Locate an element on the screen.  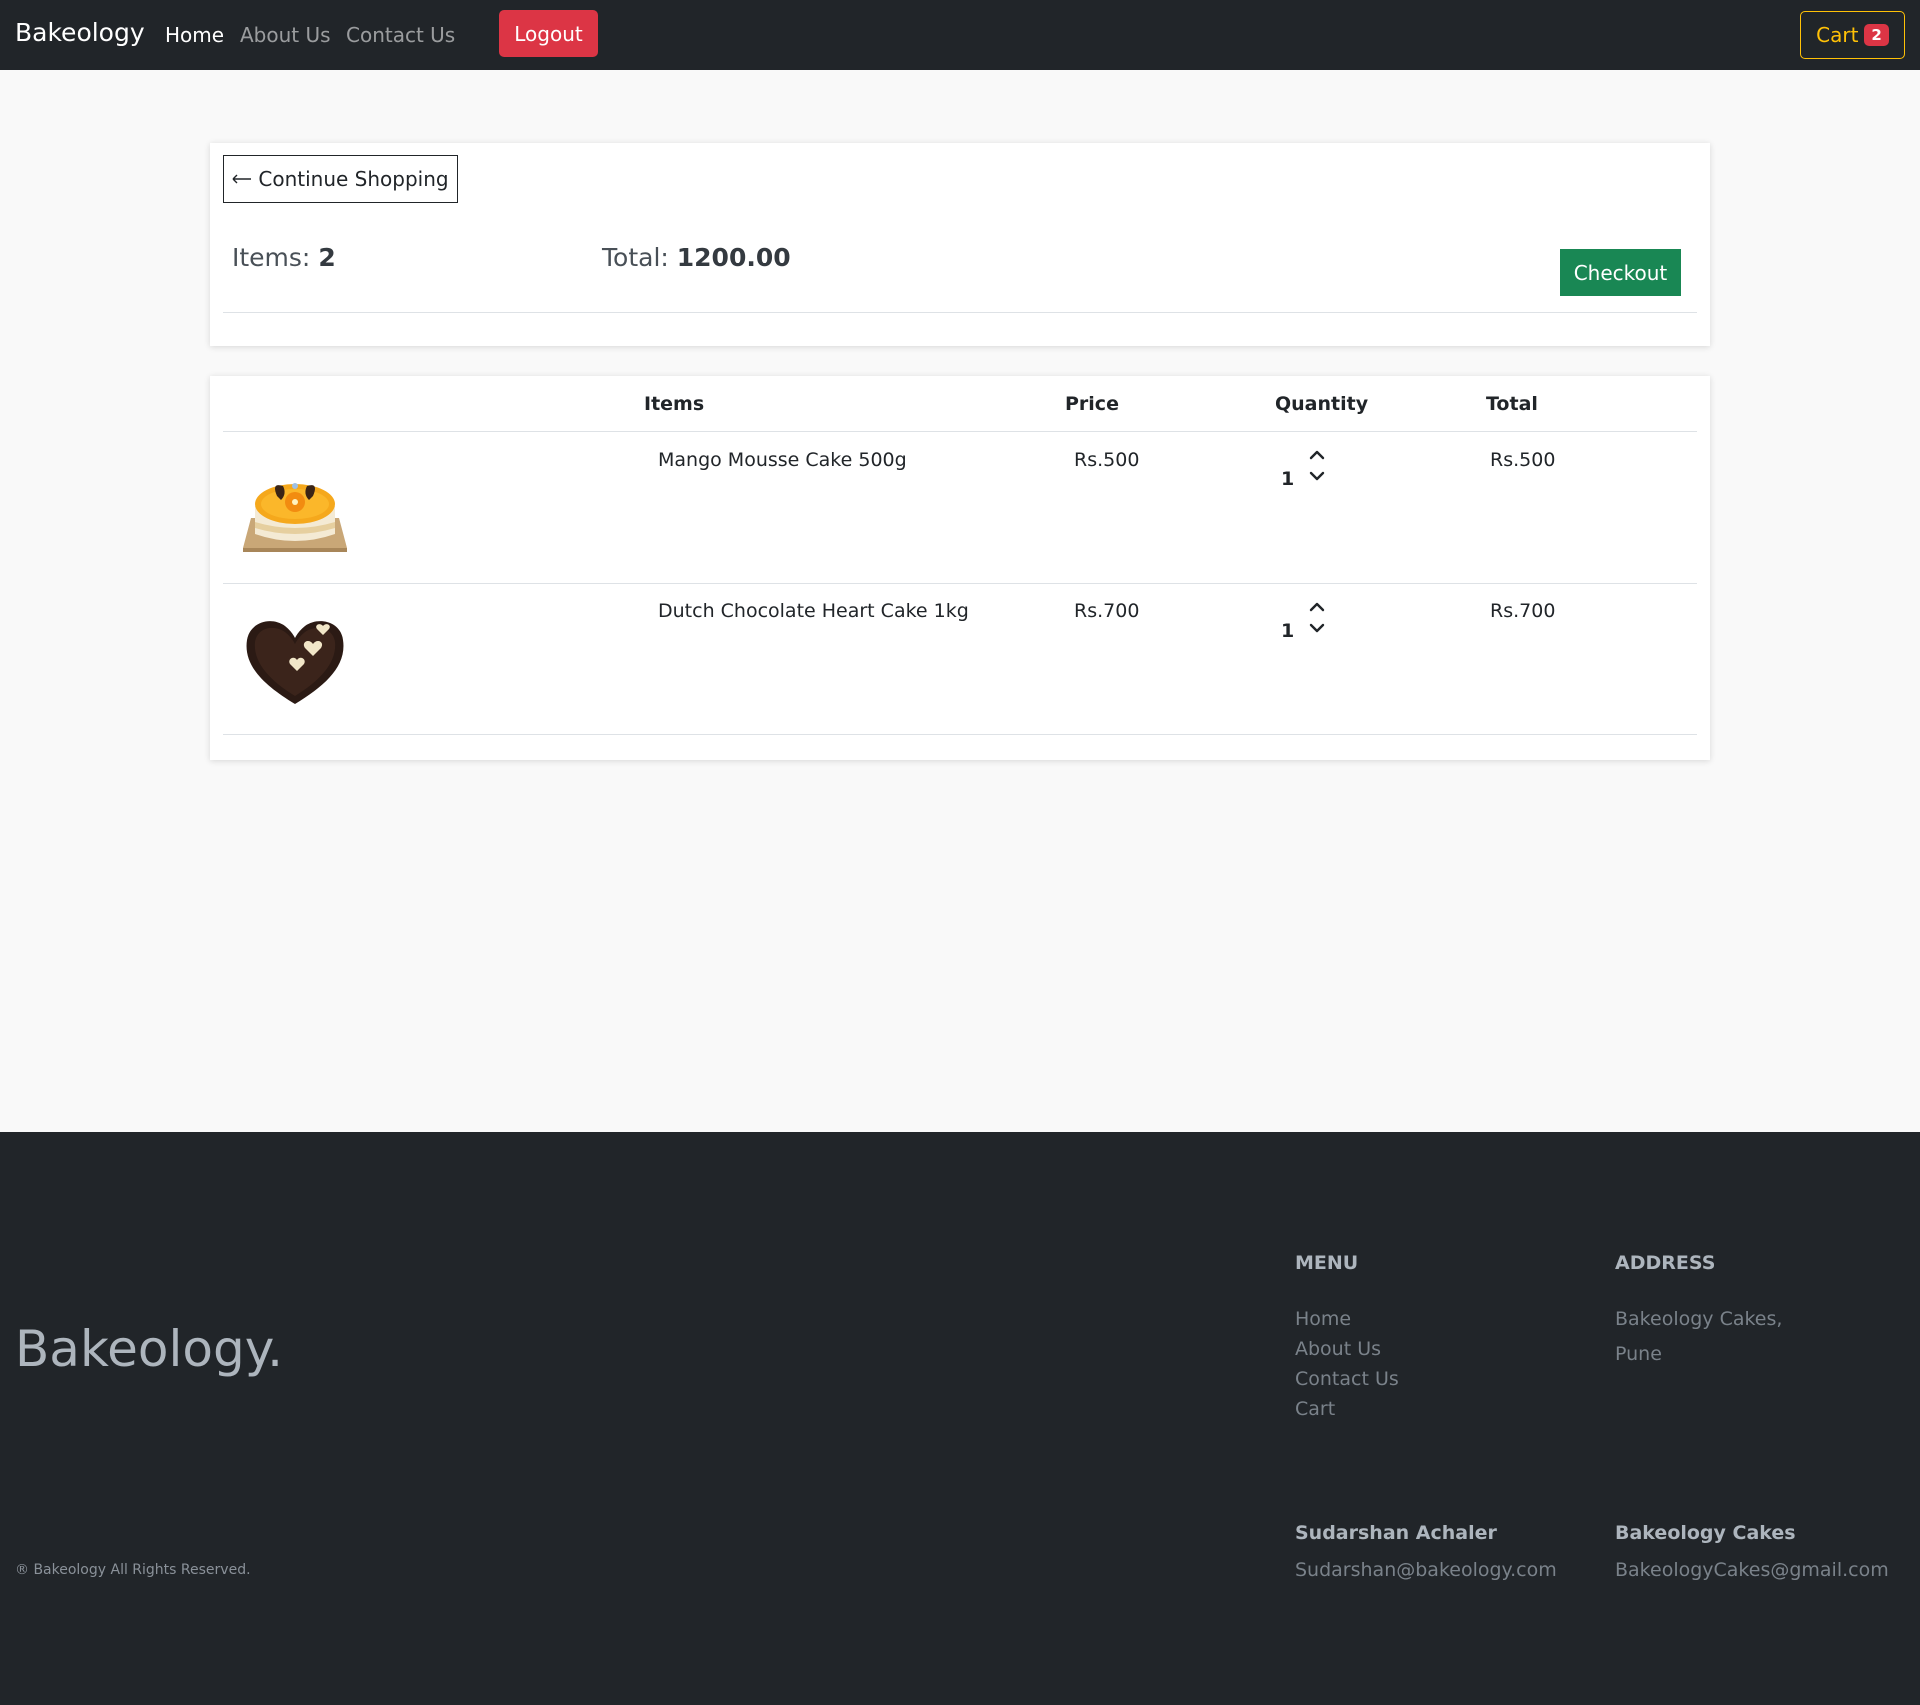
address-line: Pune is located at coordinates (1638, 1354).